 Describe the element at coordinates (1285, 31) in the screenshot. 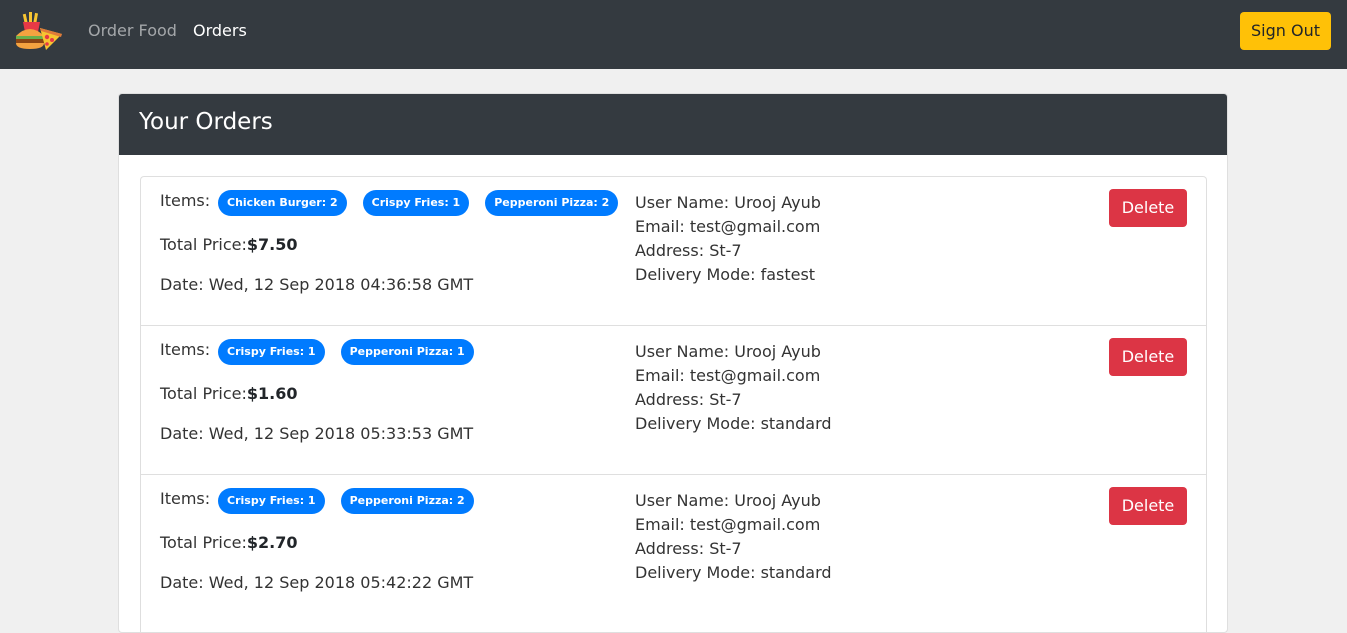

I see `sign-out-button: Sign Out` at that location.